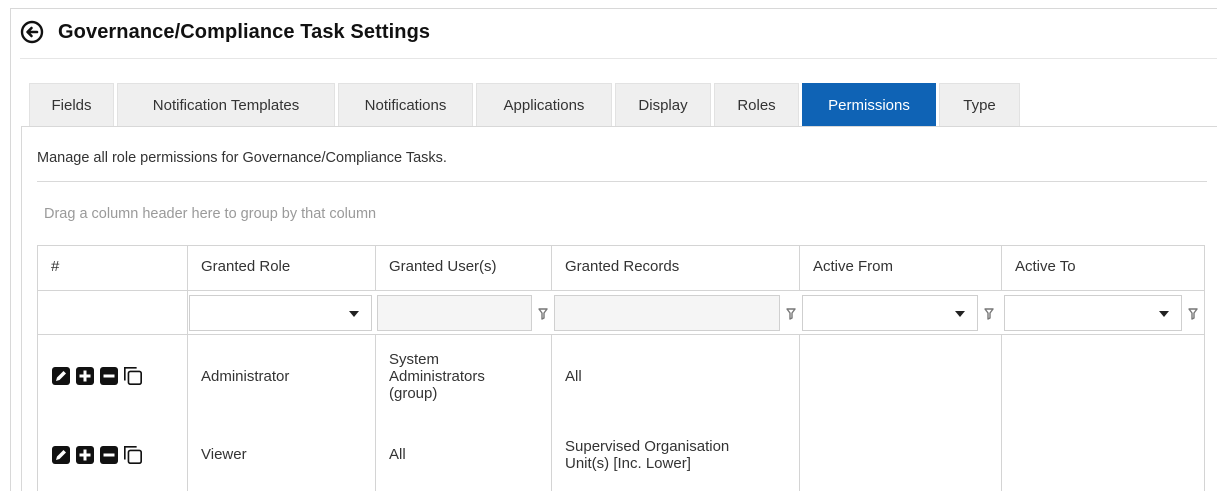  I want to click on grid-filter-row, so click(621, 313).